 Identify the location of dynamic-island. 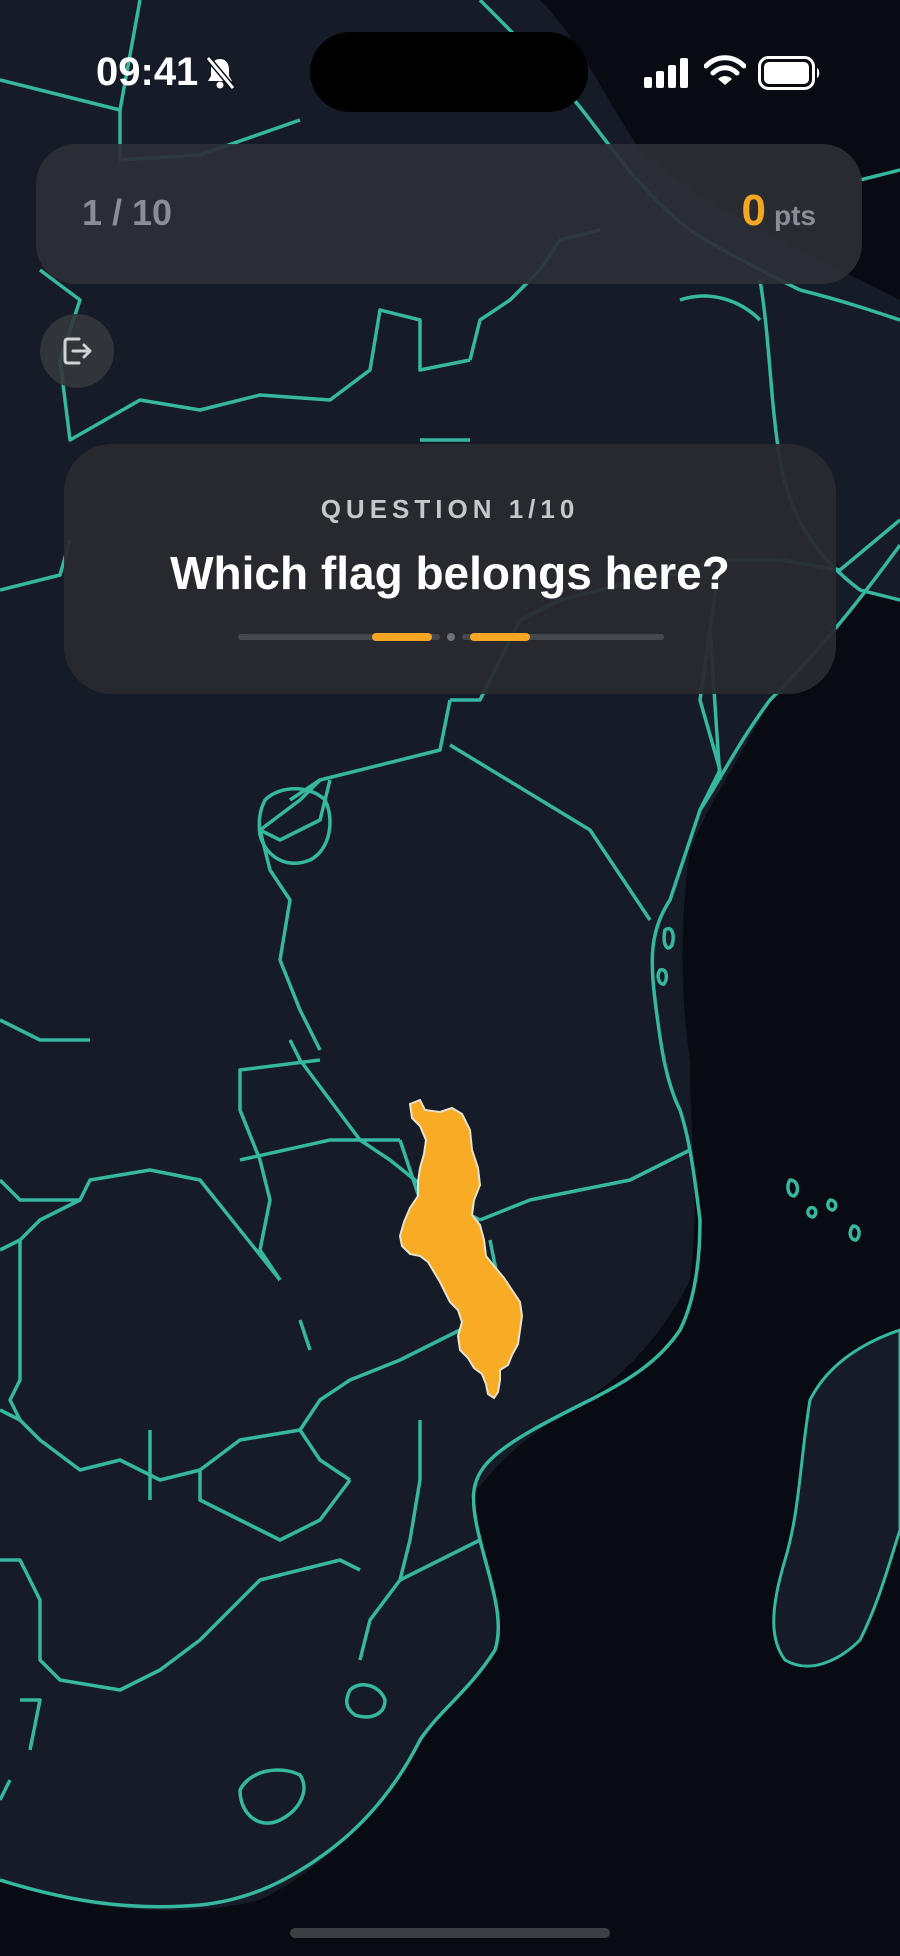
(449, 72).